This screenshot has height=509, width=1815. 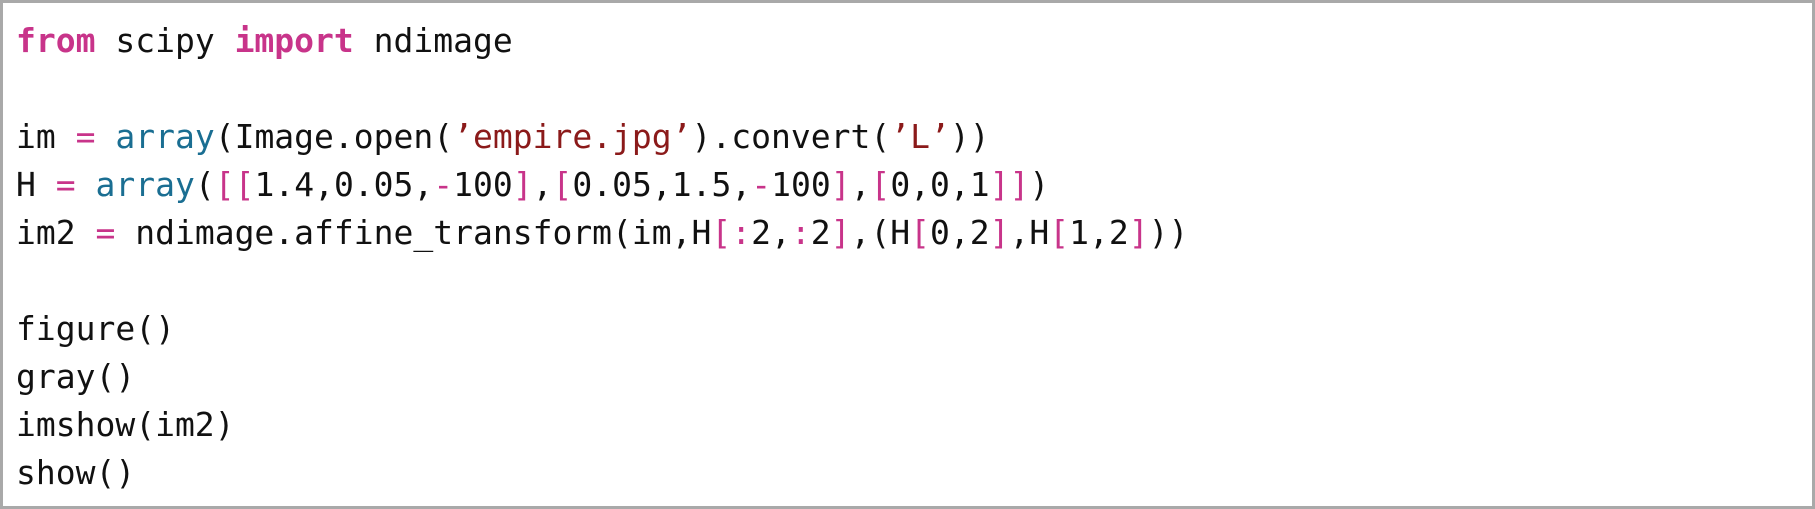 What do you see at coordinates (880, 232) in the screenshot?
I see `code-token: ,(H` at bounding box center [880, 232].